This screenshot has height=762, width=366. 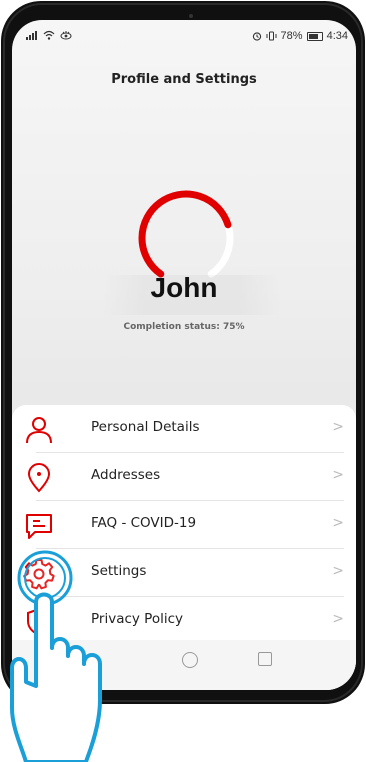 I want to click on location-pin-icon, so click(x=39, y=478).